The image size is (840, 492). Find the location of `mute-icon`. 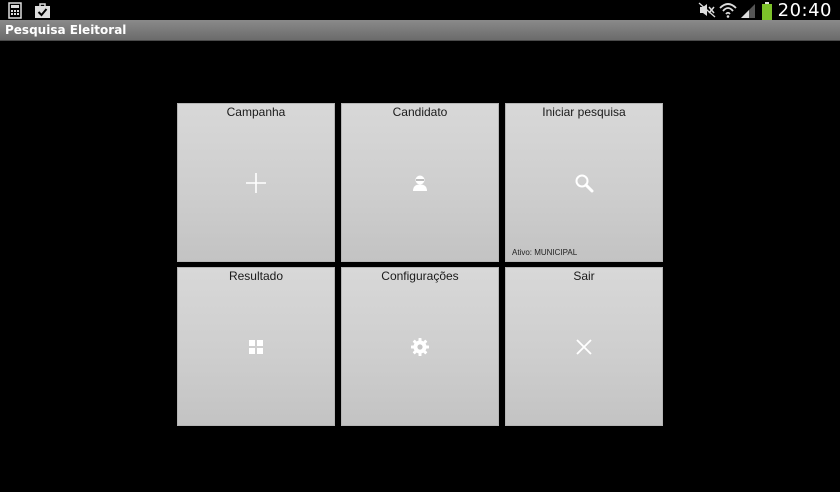

mute-icon is located at coordinates (707, 10).